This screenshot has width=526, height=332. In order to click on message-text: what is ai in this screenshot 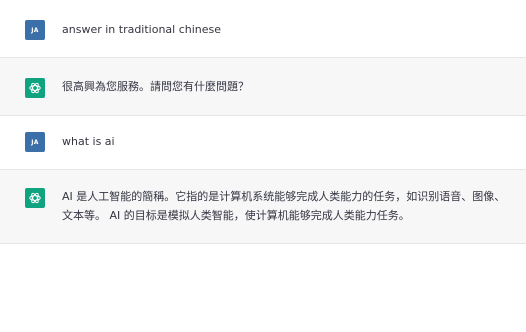, I will do `click(88, 141)`.